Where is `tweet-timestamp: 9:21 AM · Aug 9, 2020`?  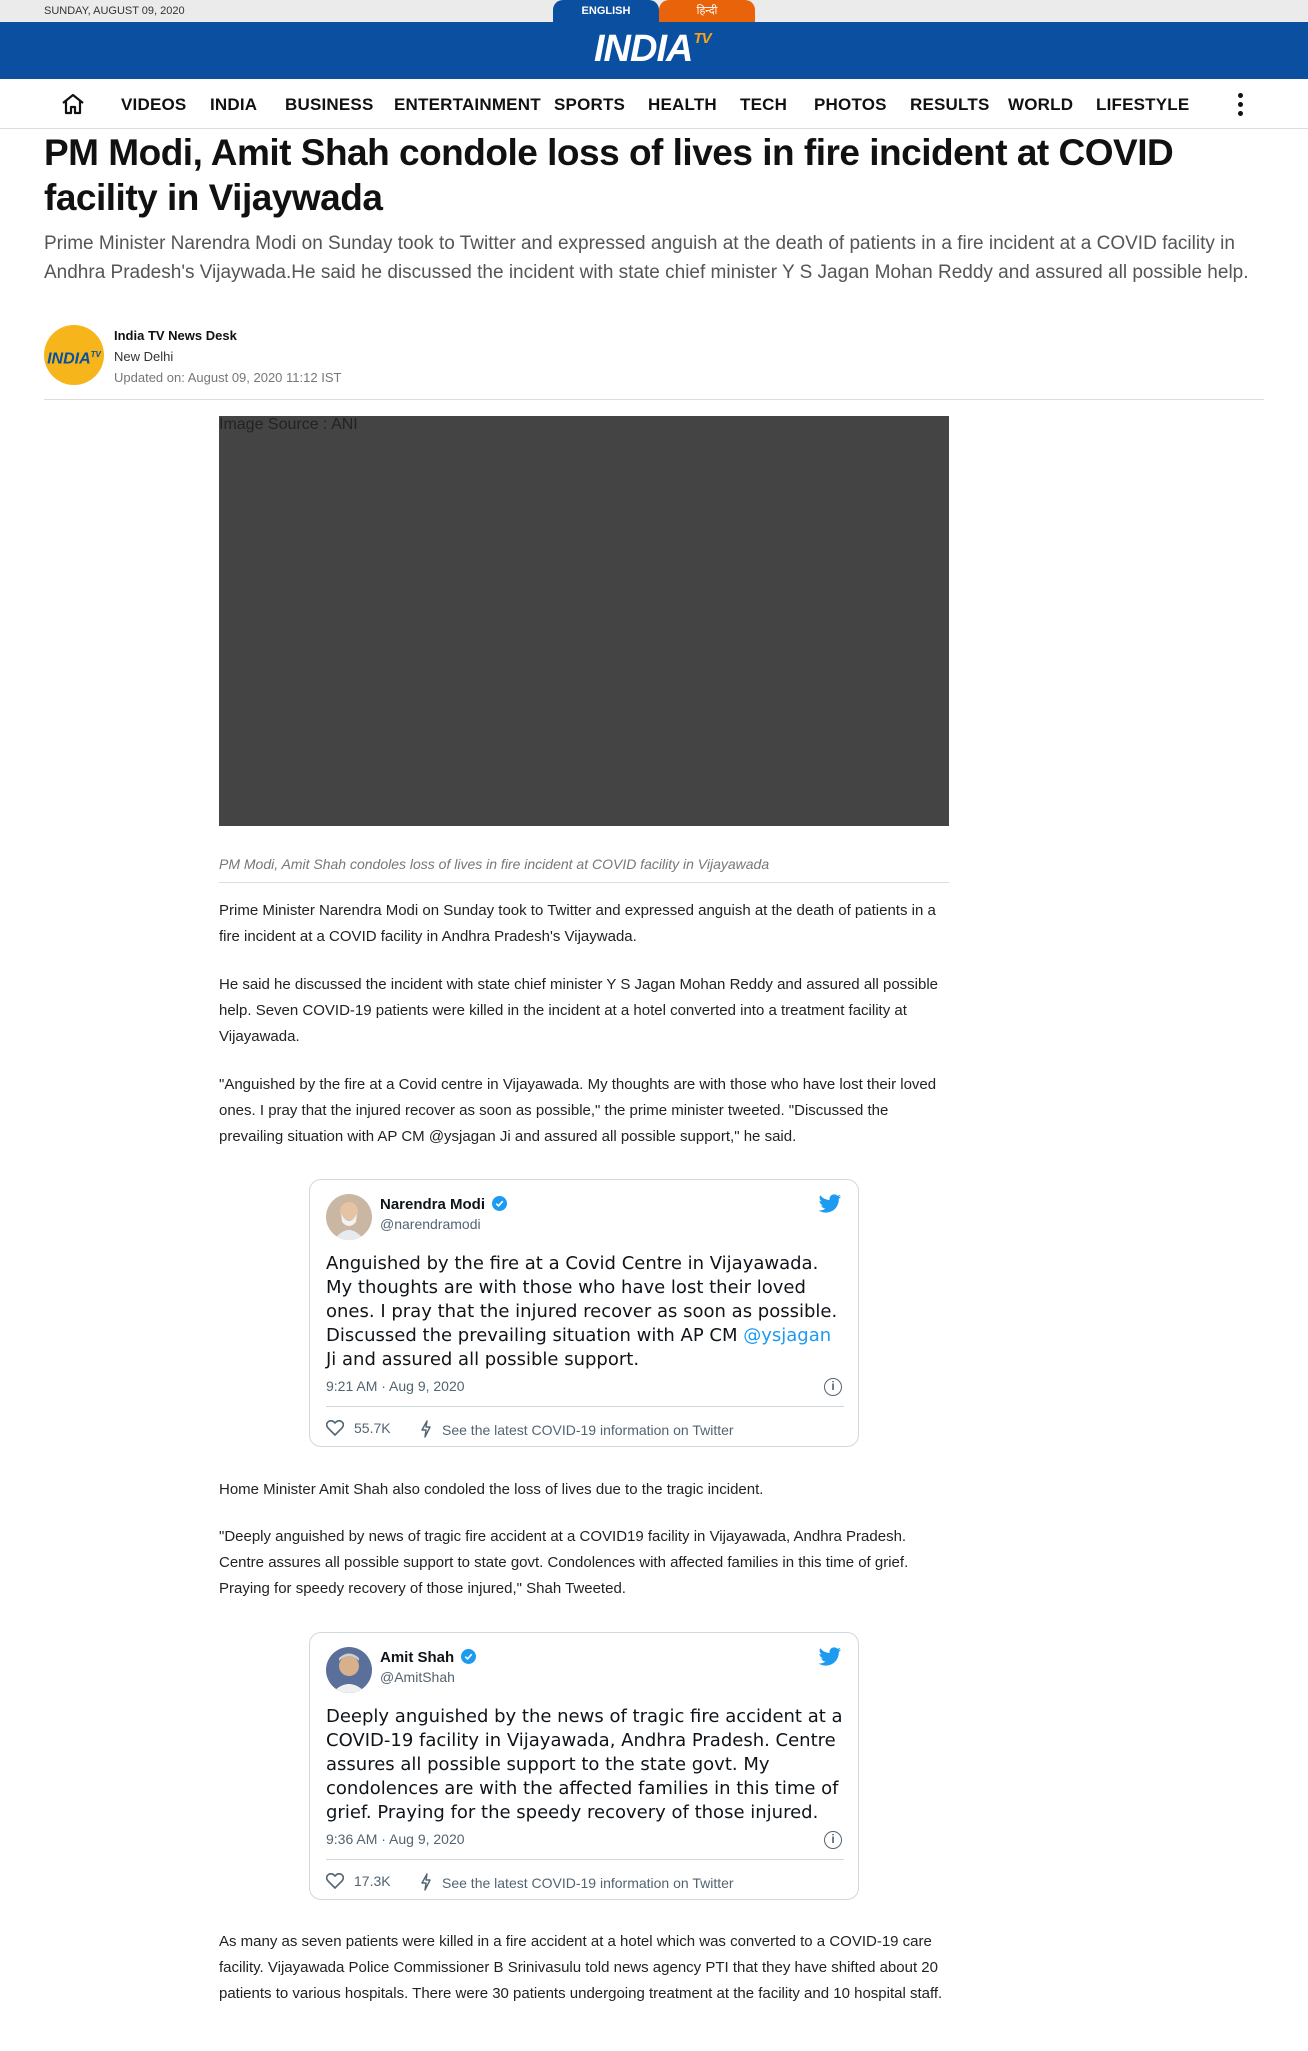
tweet-timestamp: 9:21 AM · Aug 9, 2020 is located at coordinates (395, 1386).